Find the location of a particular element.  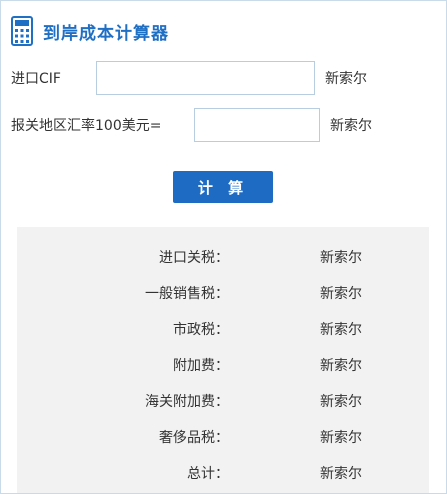

result-row-municipal-tax: 市政税： 新索尔 is located at coordinates (223, 329).